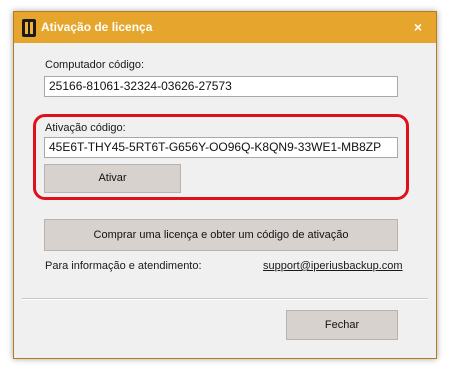 The image size is (452, 370). What do you see at coordinates (85, 128) in the screenshot?
I see `activation-code-label: Ativação código:` at bounding box center [85, 128].